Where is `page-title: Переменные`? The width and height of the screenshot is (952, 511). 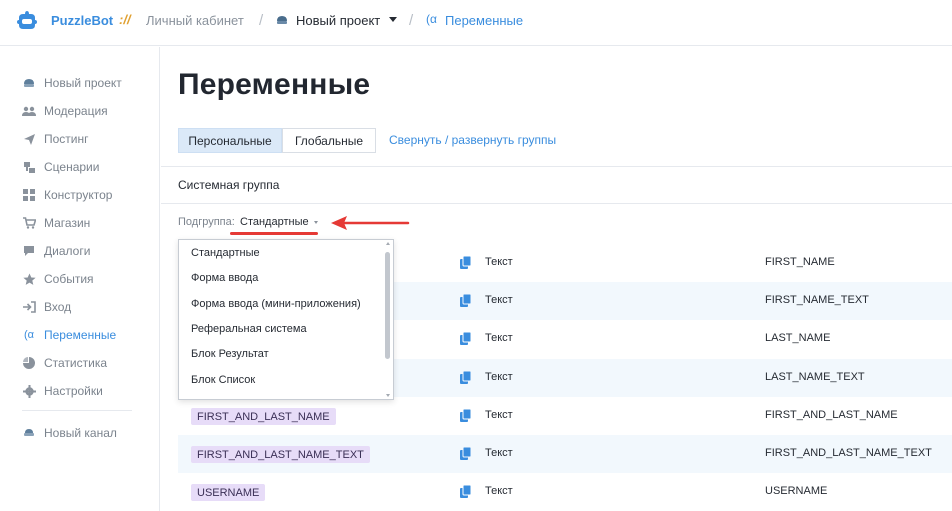 page-title: Переменные is located at coordinates (274, 84).